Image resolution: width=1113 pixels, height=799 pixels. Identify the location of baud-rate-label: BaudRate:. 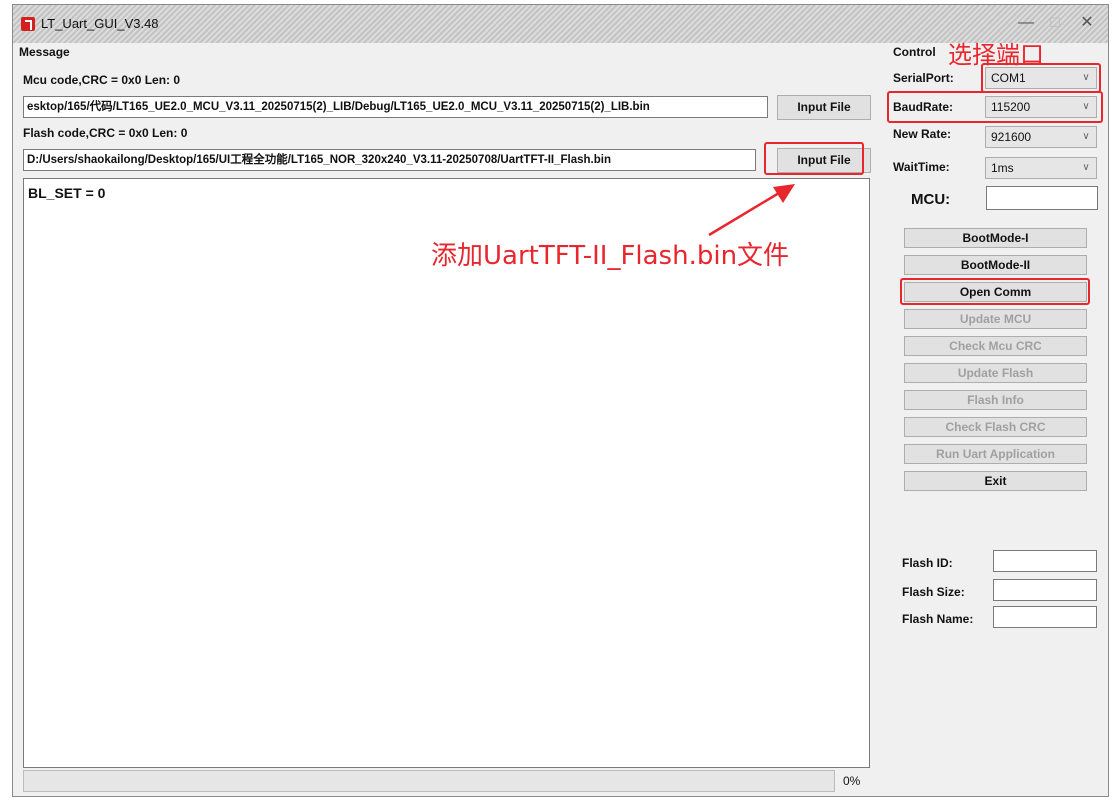
(923, 107).